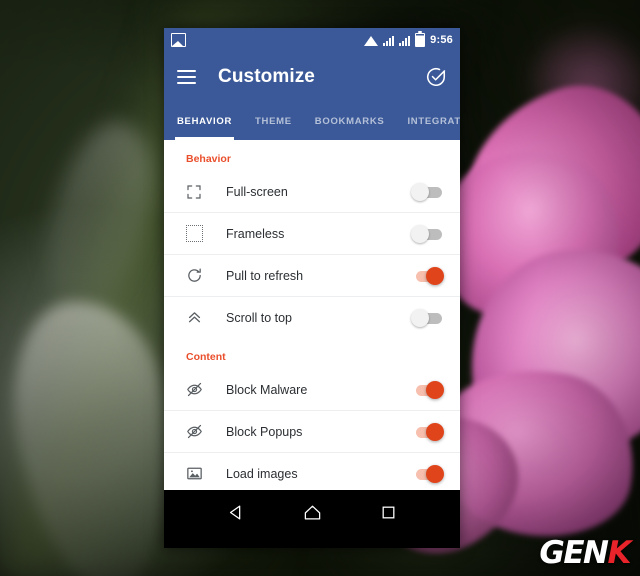 The image size is (640, 576). What do you see at coordinates (194, 474) in the screenshot?
I see `image-icon` at bounding box center [194, 474].